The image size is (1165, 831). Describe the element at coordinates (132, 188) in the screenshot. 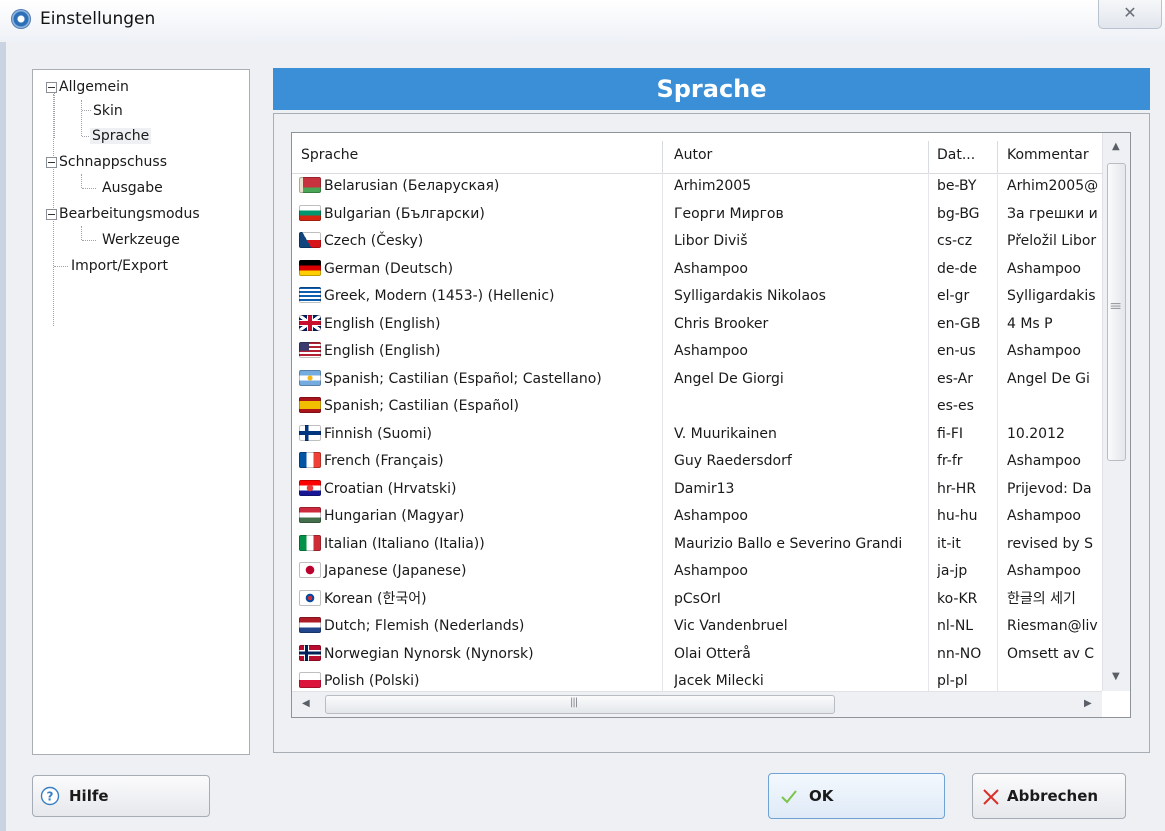

I see `tree-item-ausgabe: Ausgabe` at that location.